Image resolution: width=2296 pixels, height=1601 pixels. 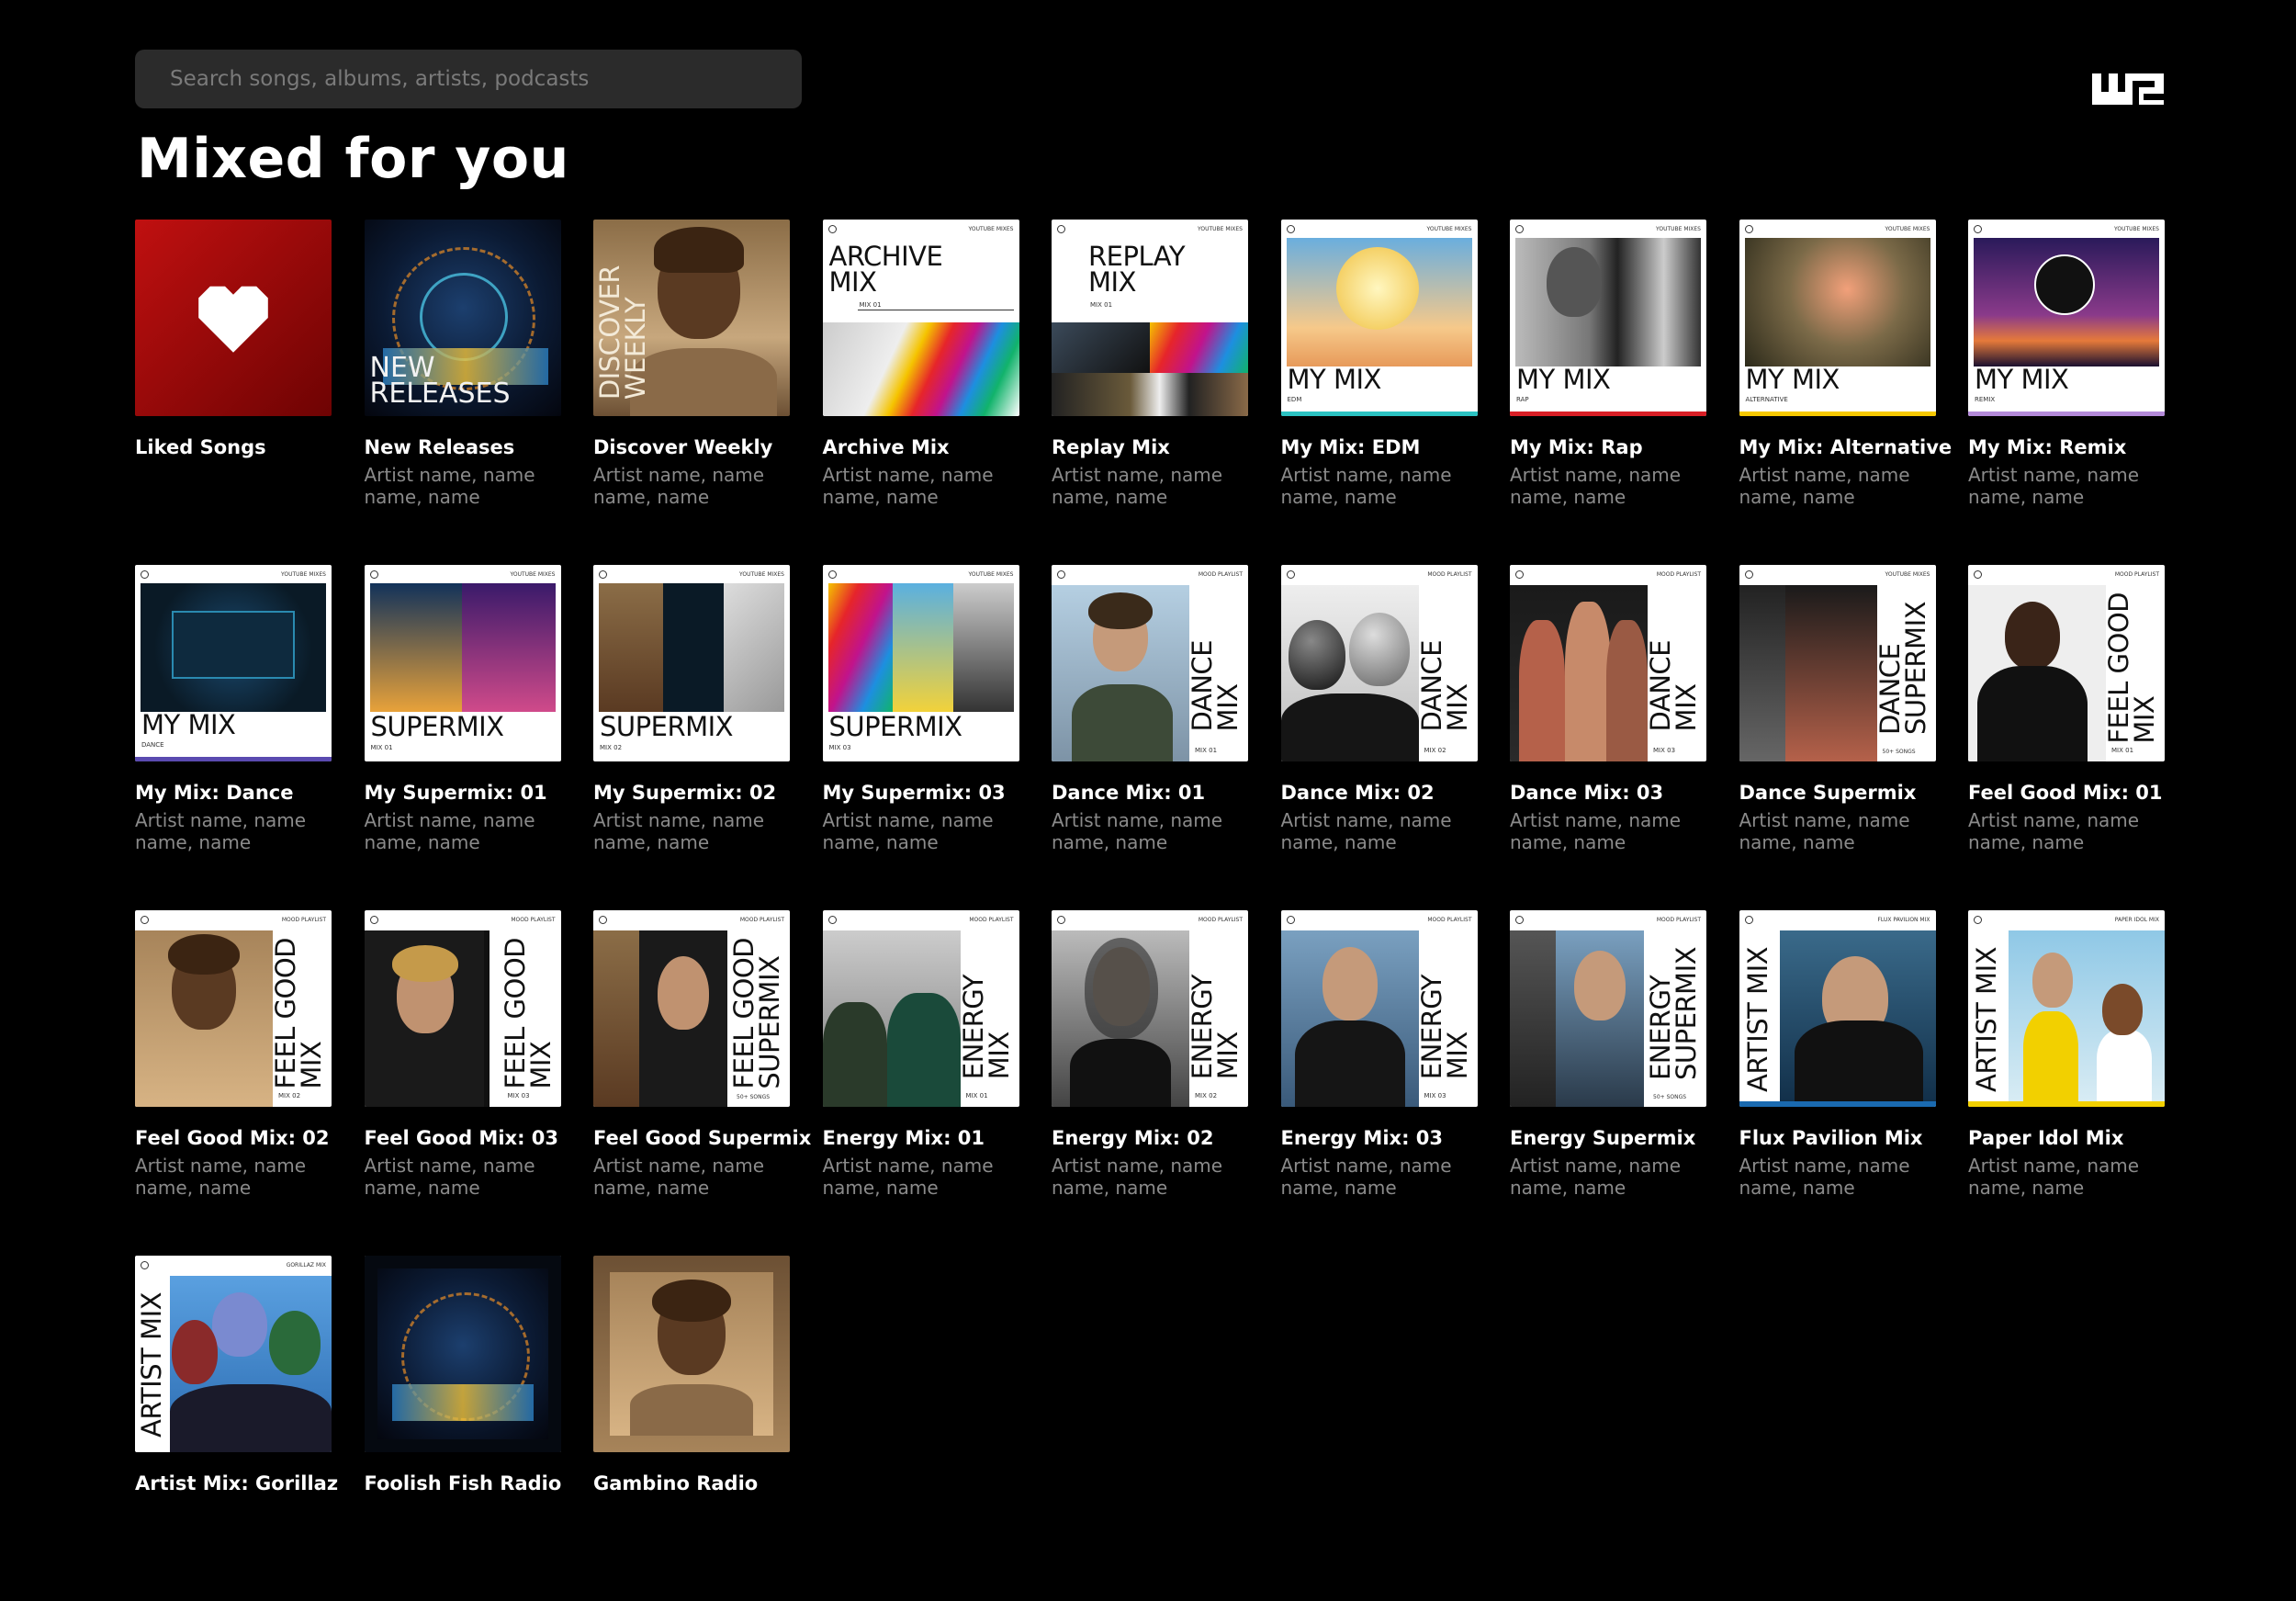 What do you see at coordinates (1379, 318) in the screenshot?
I see `cover-my-mix-edm: YOUTUBE MIXES MY MIX EDM` at bounding box center [1379, 318].